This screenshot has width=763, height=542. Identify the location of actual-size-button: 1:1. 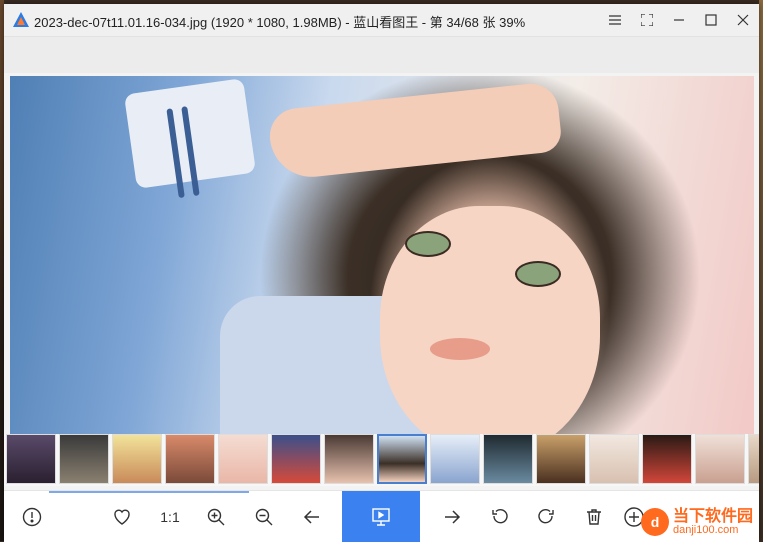
(170, 516).